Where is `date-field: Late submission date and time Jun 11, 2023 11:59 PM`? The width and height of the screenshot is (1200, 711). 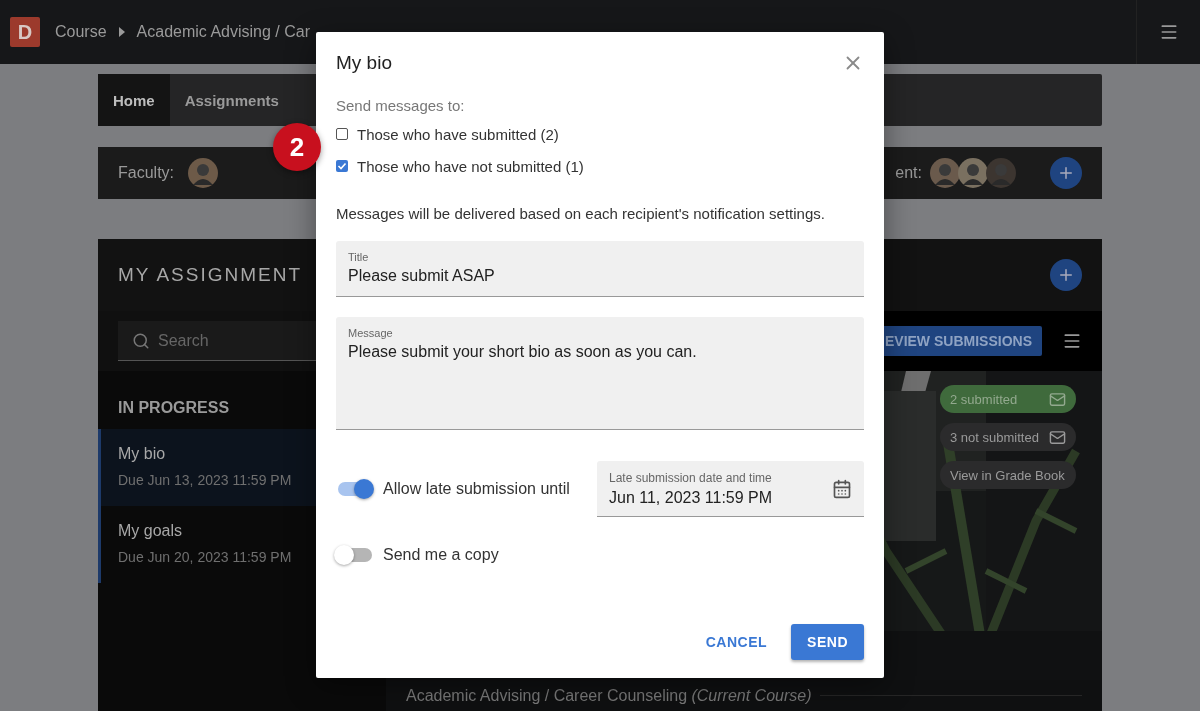 date-field: Late submission date and time Jun 11, 2023 11:59 PM is located at coordinates (730, 489).